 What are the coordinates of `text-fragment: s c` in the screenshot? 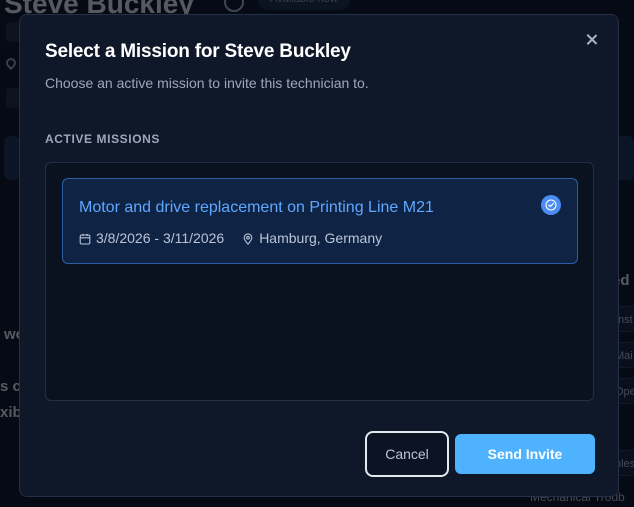 It's located at (10, 386).